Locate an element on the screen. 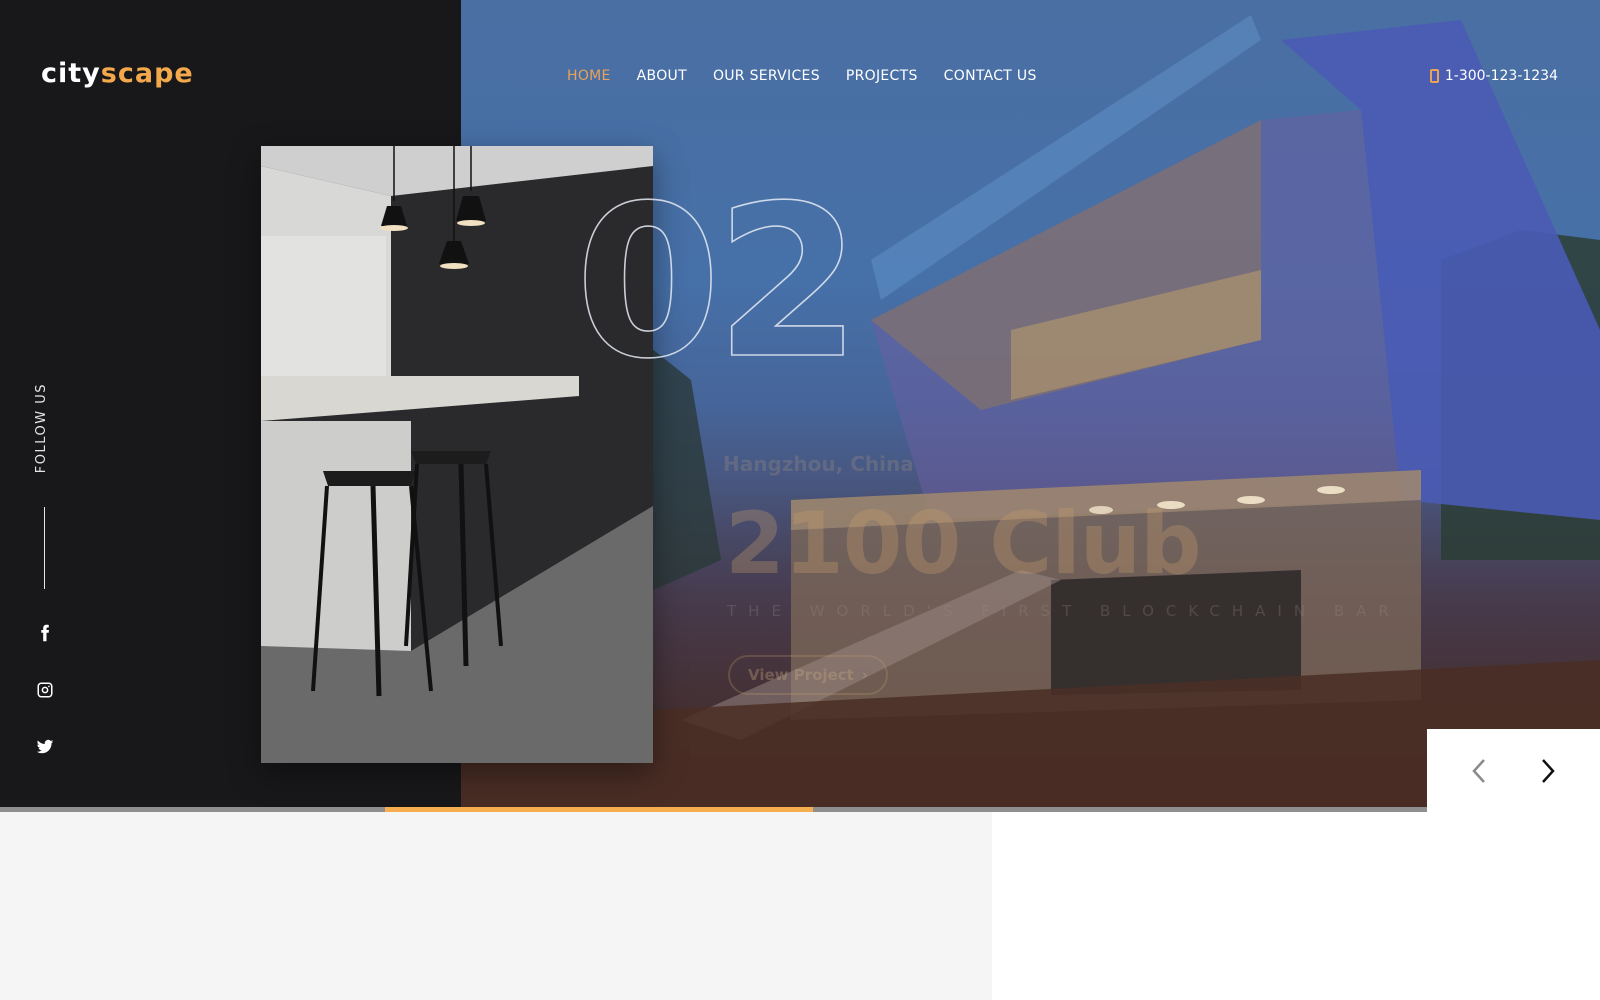 The width and height of the screenshot is (1600, 1000). logo: cityscape is located at coordinates (117, 73).